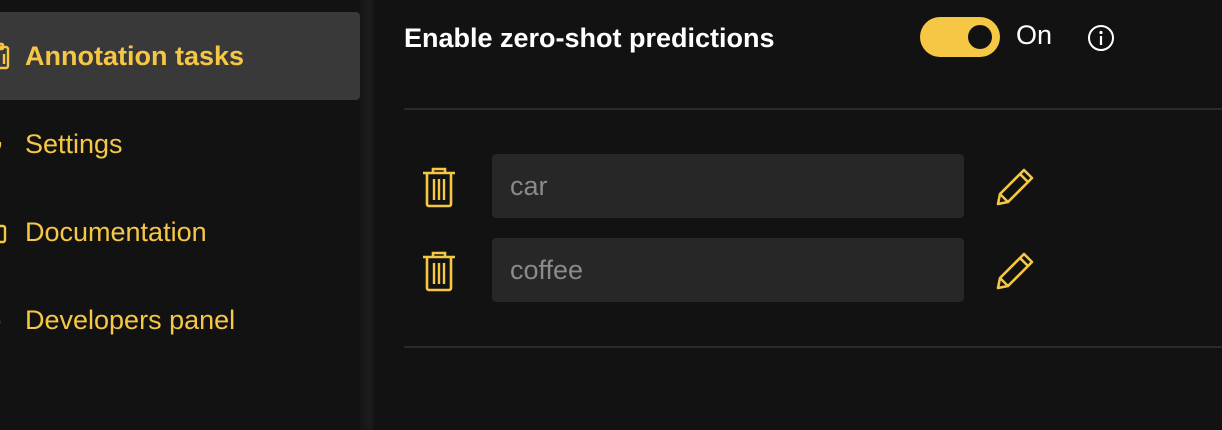  I want to click on sidebar-item-developers-panel: Developers panel, so click(180, 320).